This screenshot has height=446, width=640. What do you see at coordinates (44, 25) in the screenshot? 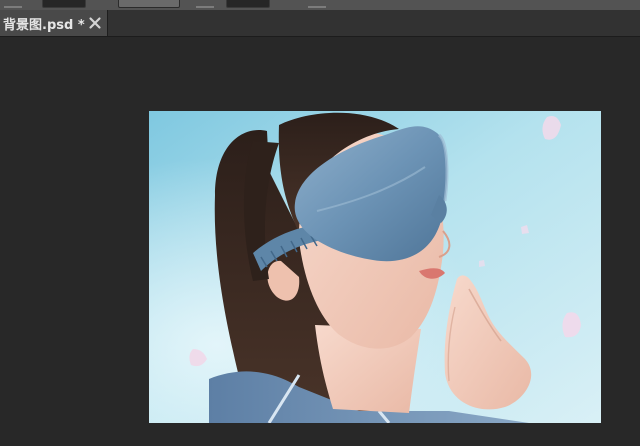
I see `document-tab-title: 背景图.psd *` at bounding box center [44, 25].